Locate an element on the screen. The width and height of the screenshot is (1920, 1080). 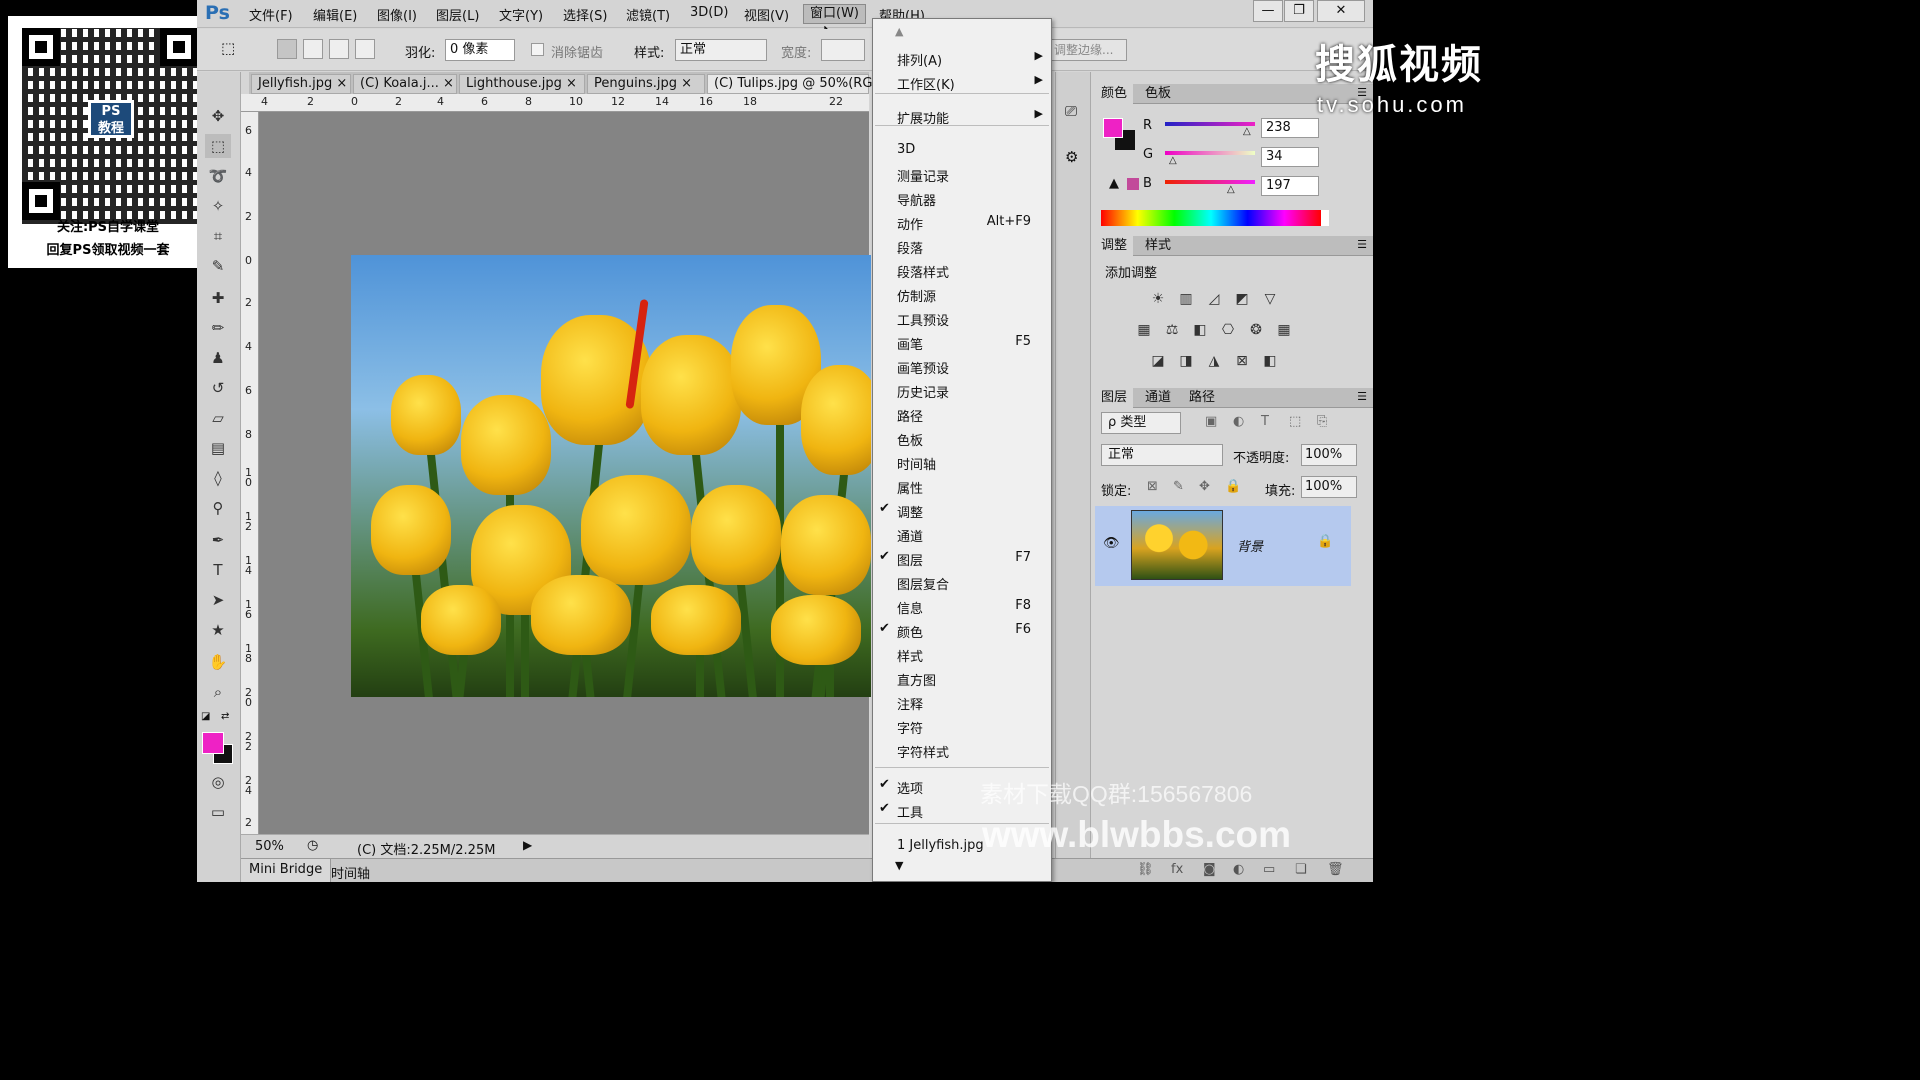
foreground-color-swatch is located at coordinates (213, 743).